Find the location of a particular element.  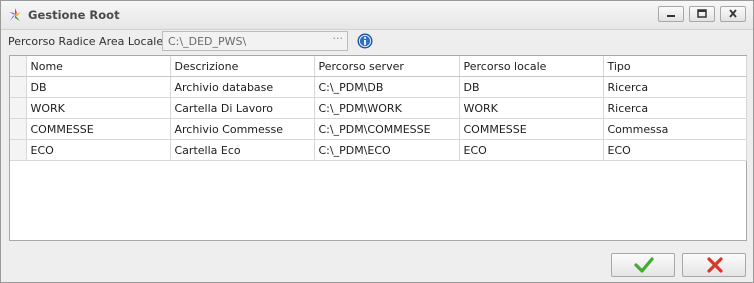

column-header-tipo: Tipo is located at coordinates (675, 66).